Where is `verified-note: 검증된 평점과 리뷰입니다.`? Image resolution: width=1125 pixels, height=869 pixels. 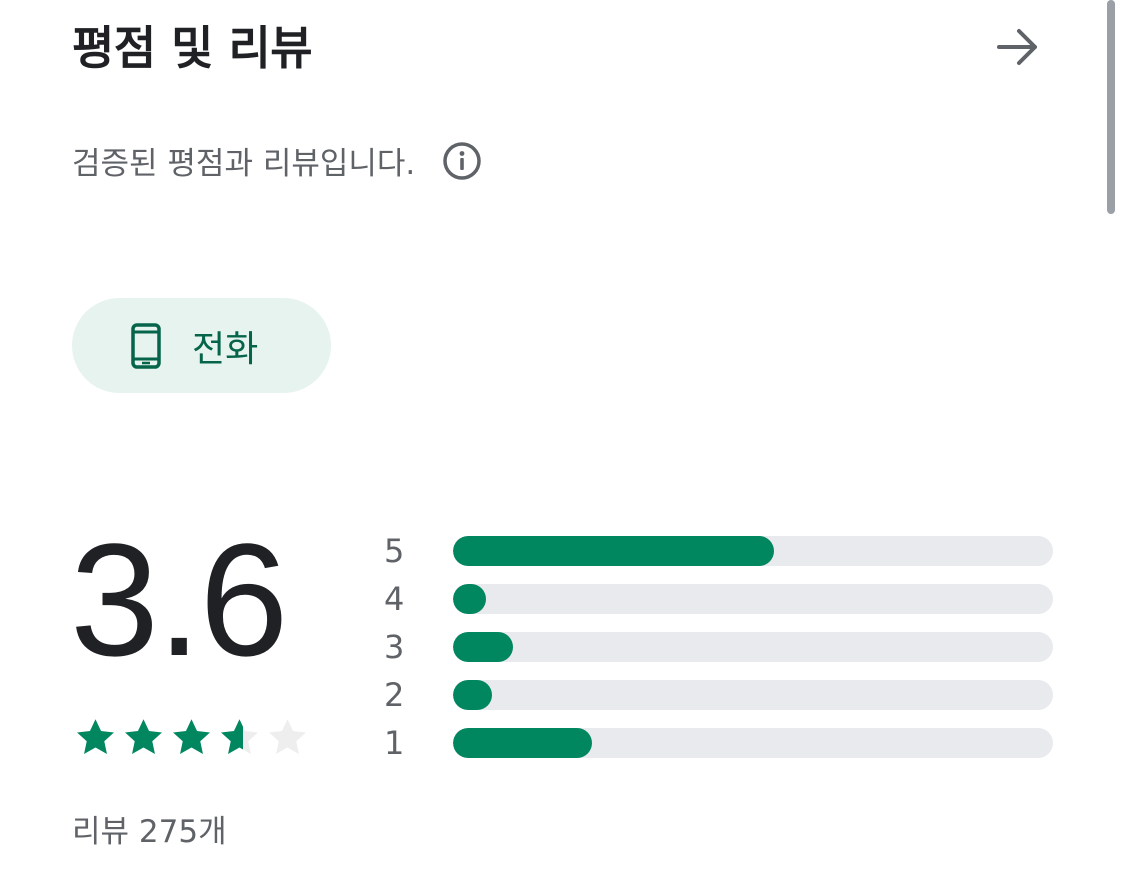
verified-note: 검증된 평점과 리뷰입니다. is located at coordinates (277, 160).